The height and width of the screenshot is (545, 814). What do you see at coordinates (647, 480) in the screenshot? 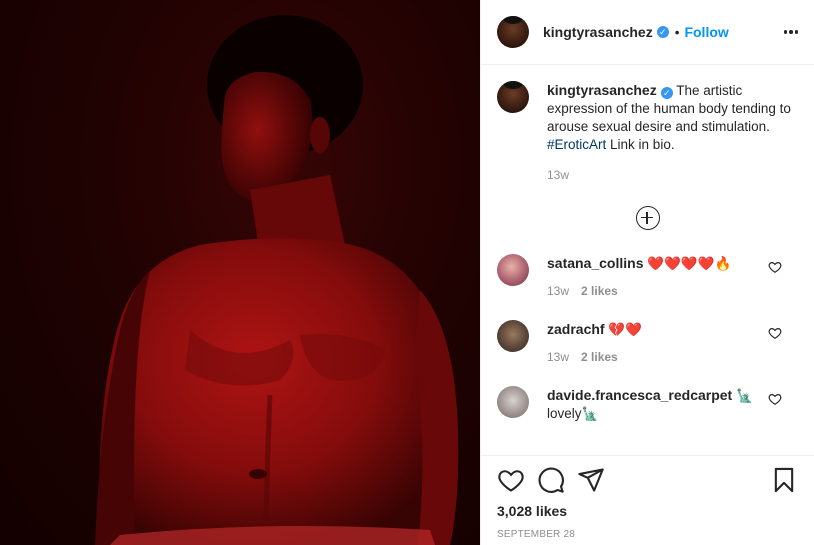
I see `action-icons` at bounding box center [647, 480].